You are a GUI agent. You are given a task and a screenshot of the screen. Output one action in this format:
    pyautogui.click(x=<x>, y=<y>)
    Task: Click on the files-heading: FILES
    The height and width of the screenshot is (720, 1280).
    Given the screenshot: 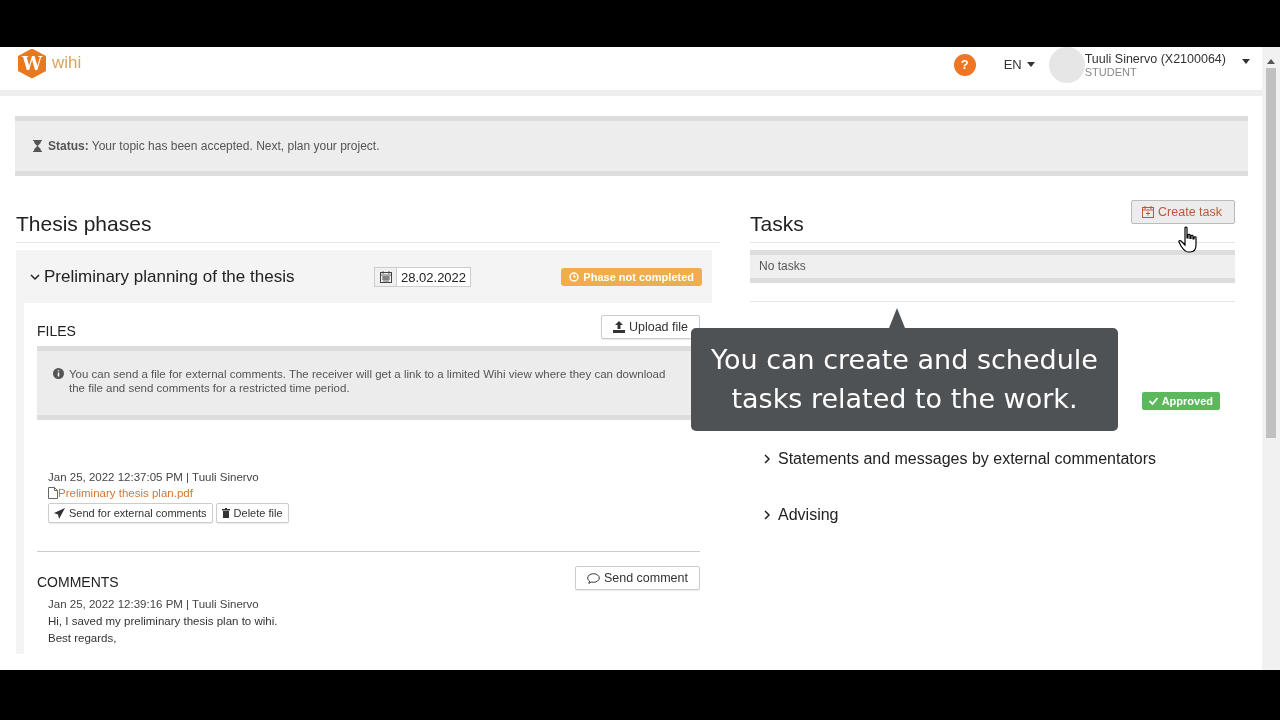 What is the action you would take?
    pyautogui.click(x=56, y=331)
    